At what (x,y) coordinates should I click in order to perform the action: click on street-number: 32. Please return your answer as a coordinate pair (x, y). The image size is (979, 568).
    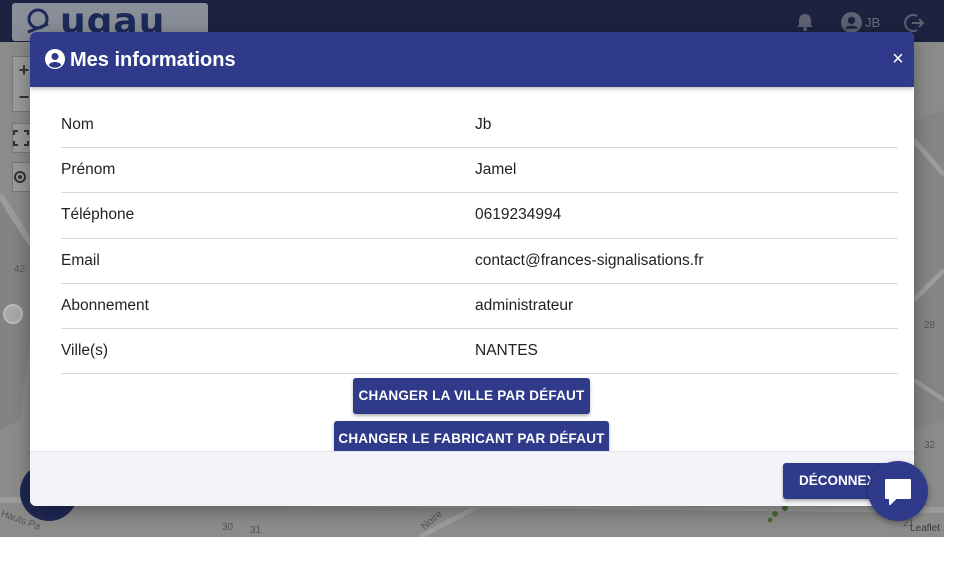
    Looking at the image, I should click on (930, 445).